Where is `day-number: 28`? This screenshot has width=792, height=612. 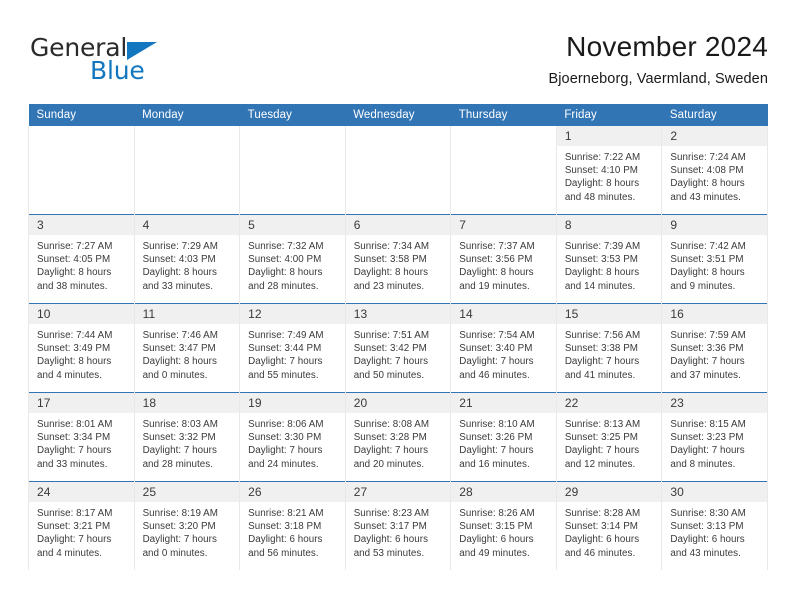
day-number: 28 is located at coordinates (503, 492).